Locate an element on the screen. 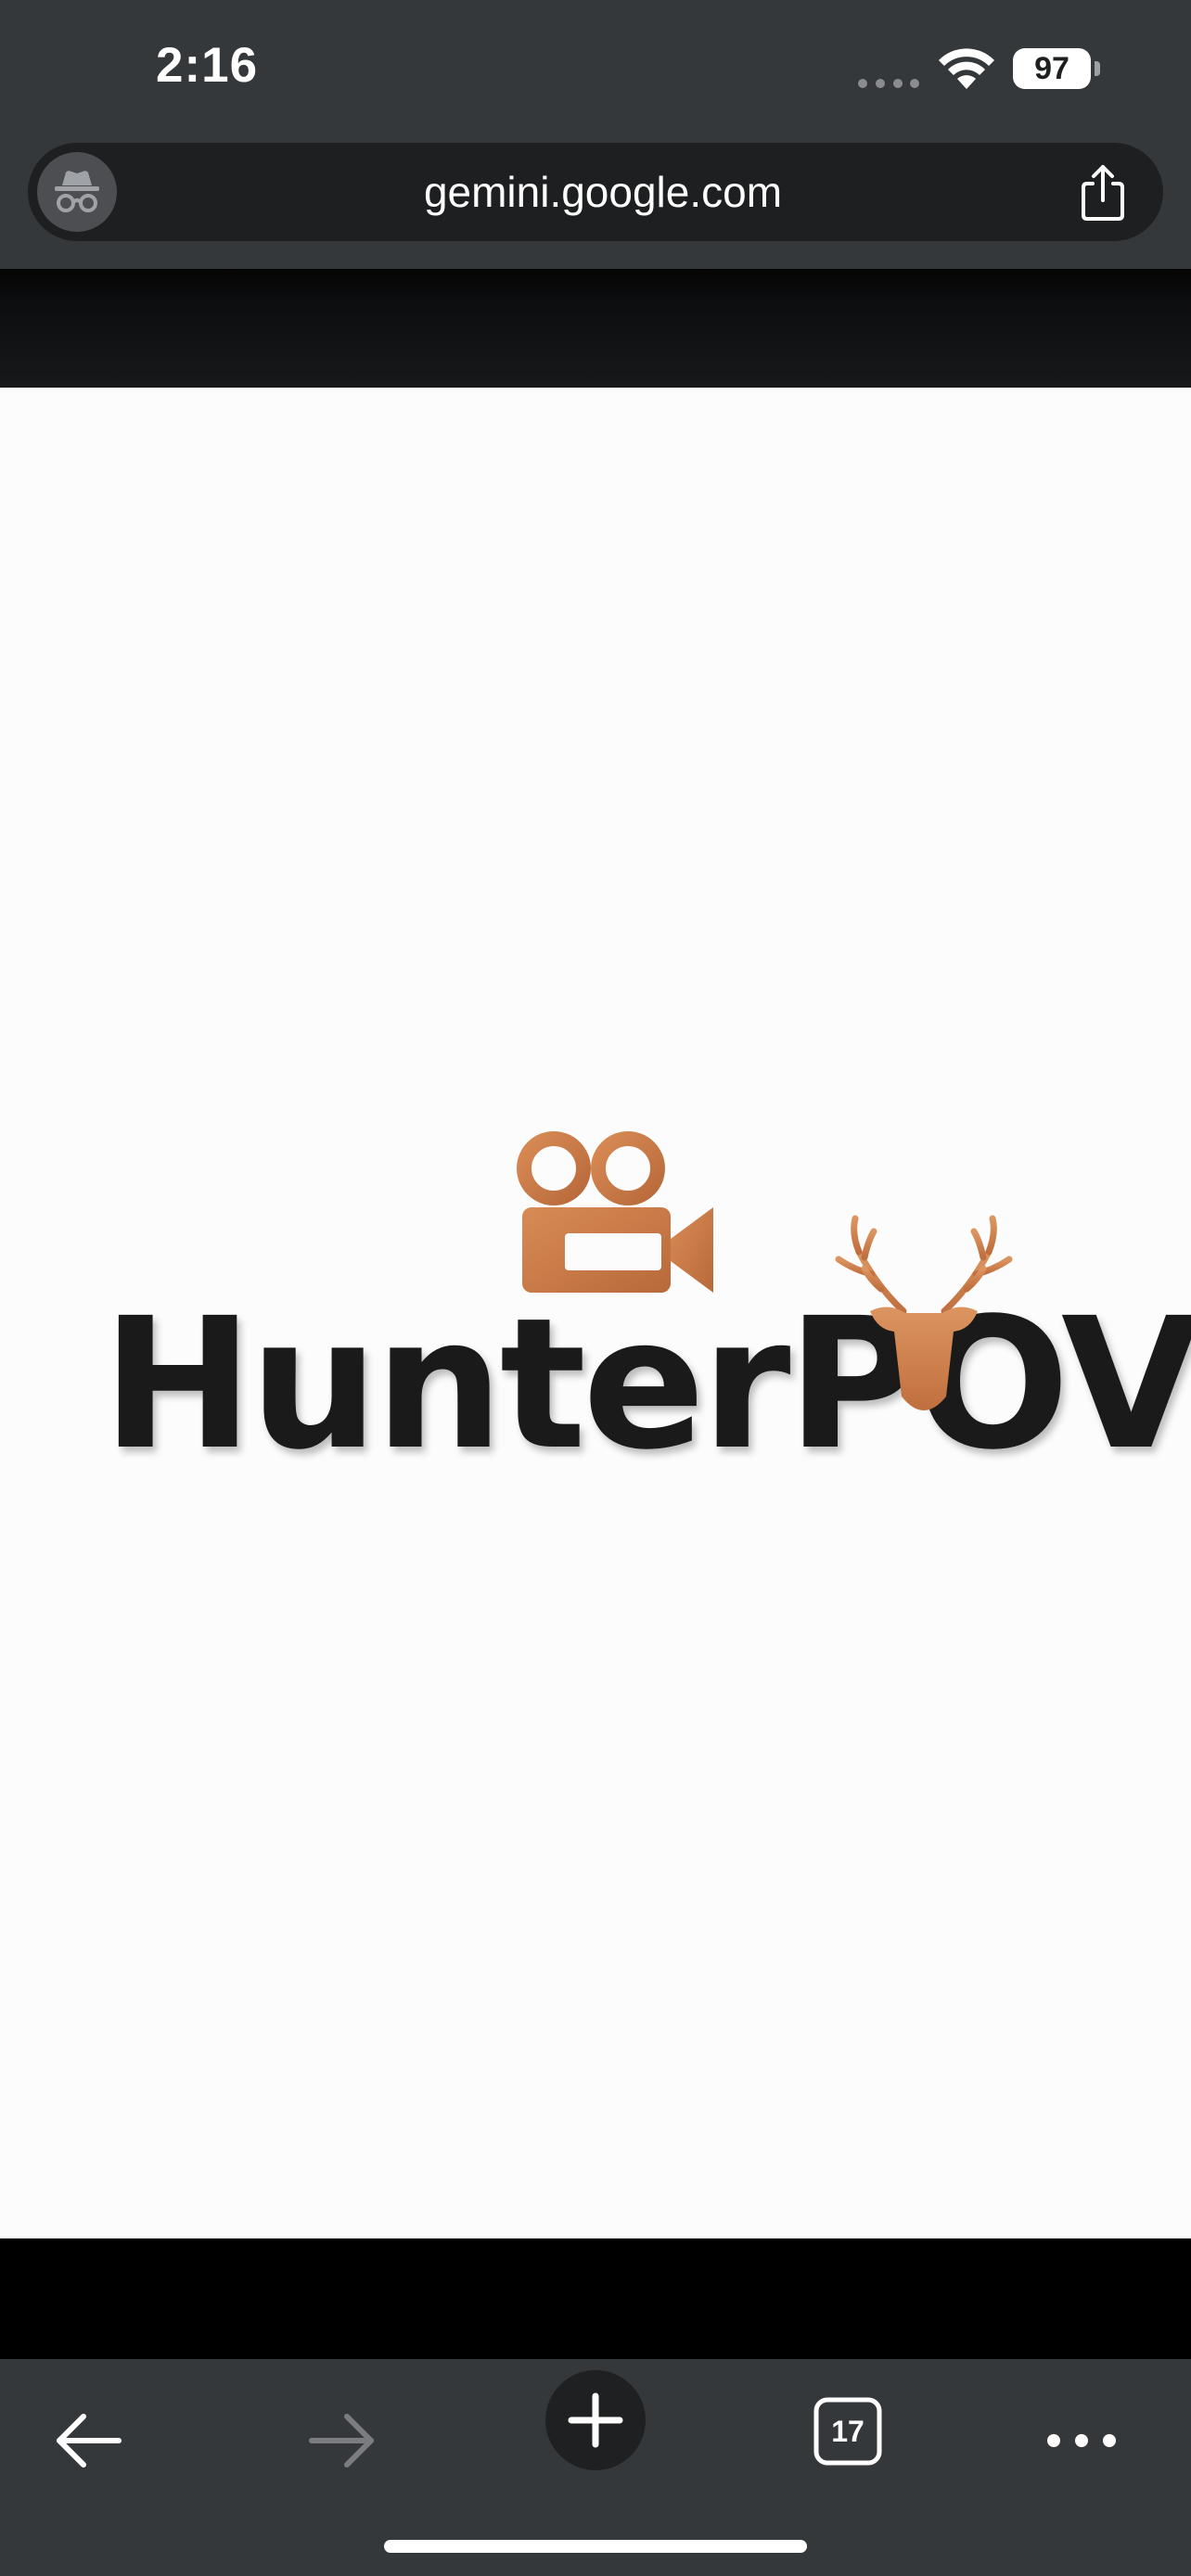 Image resolution: width=1191 pixels, height=2576 pixels. back-button is located at coordinates (89, 2435).